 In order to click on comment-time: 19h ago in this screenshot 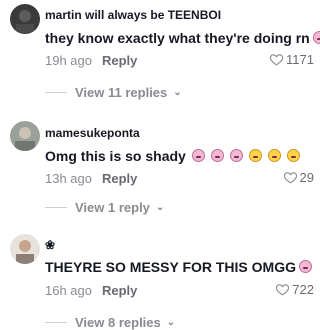, I will do `click(68, 60)`.